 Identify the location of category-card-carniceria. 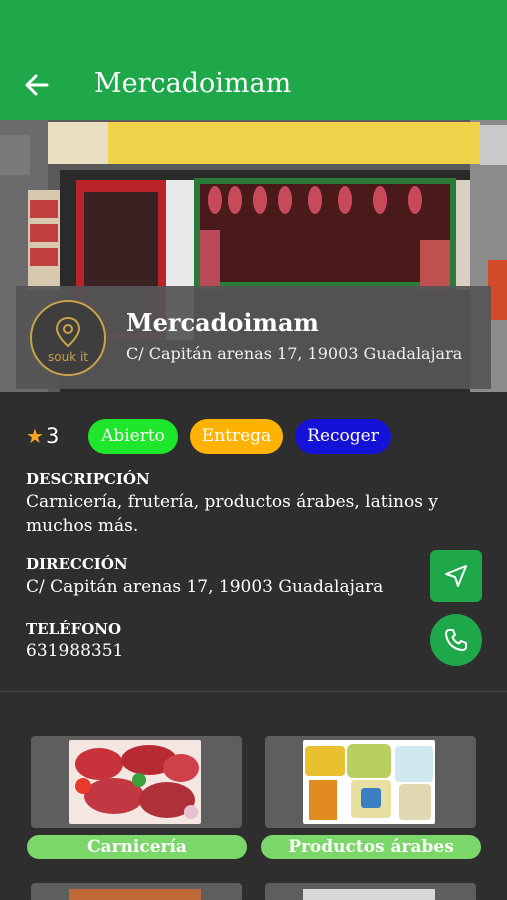
(136, 782).